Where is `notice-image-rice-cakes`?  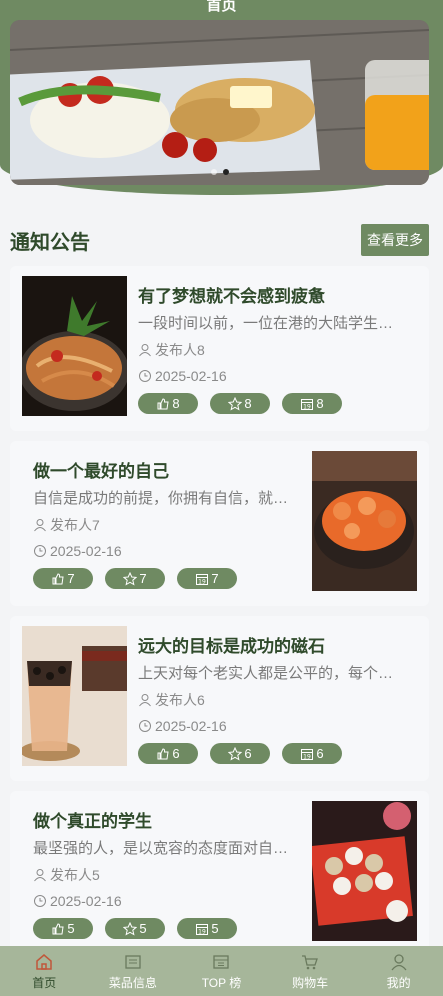 notice-image-rice-cakes is located at coordinates (364, 871).